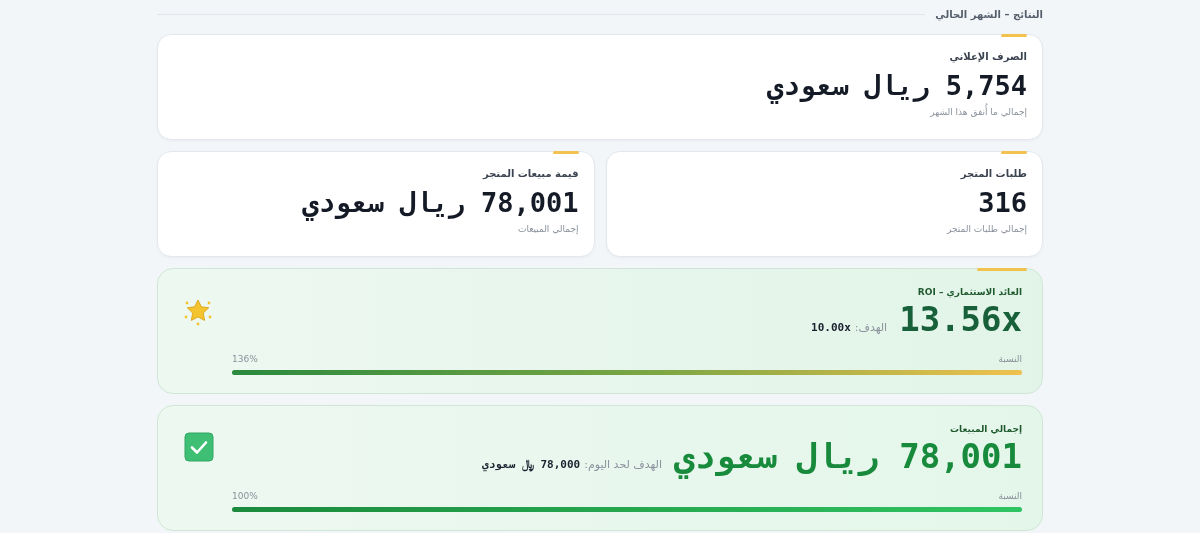 The width and height of the screenshot is (1200, 533). What do you see at coordinates (987, 229) in the screenshot?
I see `card-subtitle: إجمالي طلبات المتجر` at bounding box center [987, 229].